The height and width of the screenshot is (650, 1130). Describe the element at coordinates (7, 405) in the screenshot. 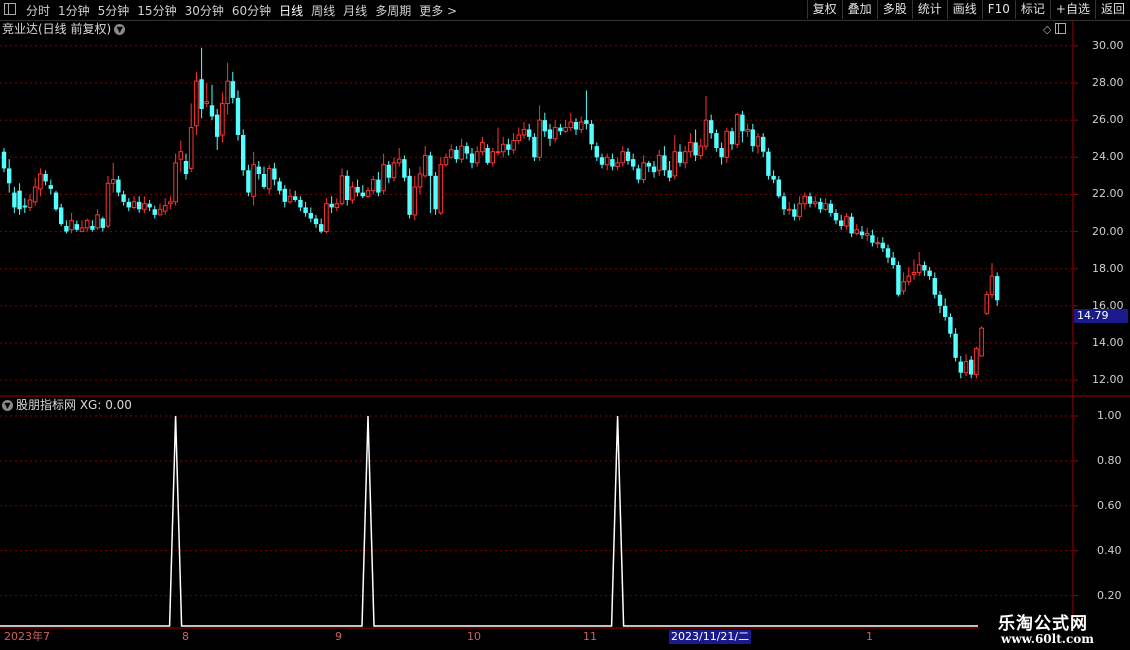

I see `chevron-down-icon: ▼` at that location.